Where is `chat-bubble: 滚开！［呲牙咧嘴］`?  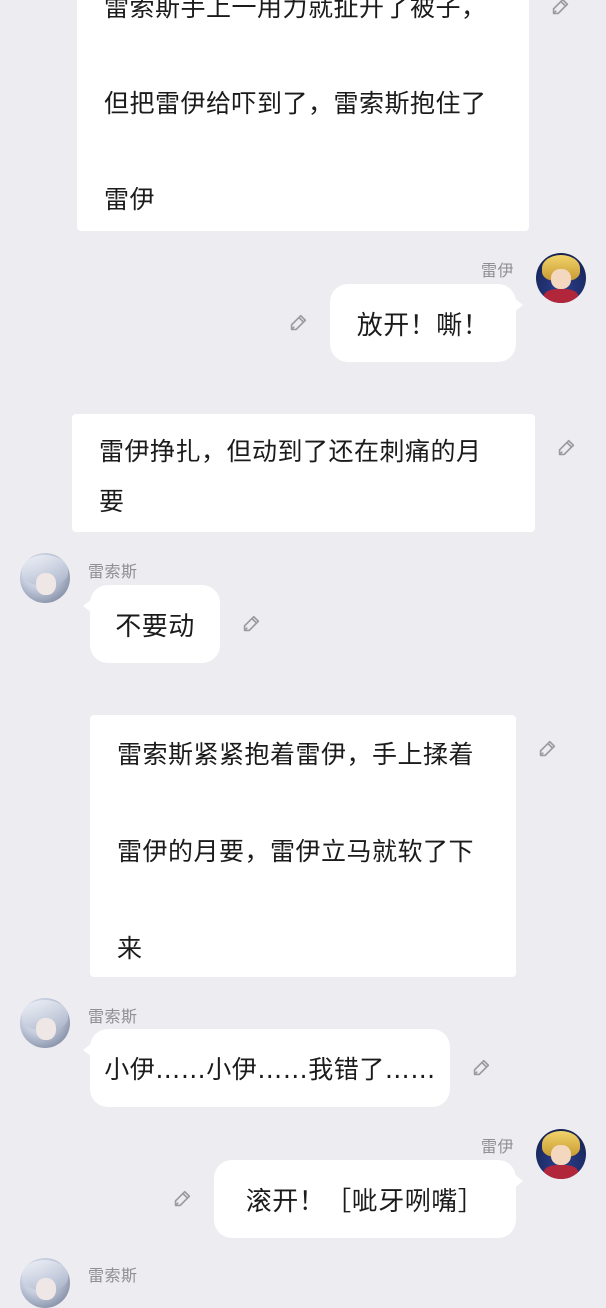
chat-bubble: 滚开！［呲牙咧嘴］ is located at coordinates (368, 1199).